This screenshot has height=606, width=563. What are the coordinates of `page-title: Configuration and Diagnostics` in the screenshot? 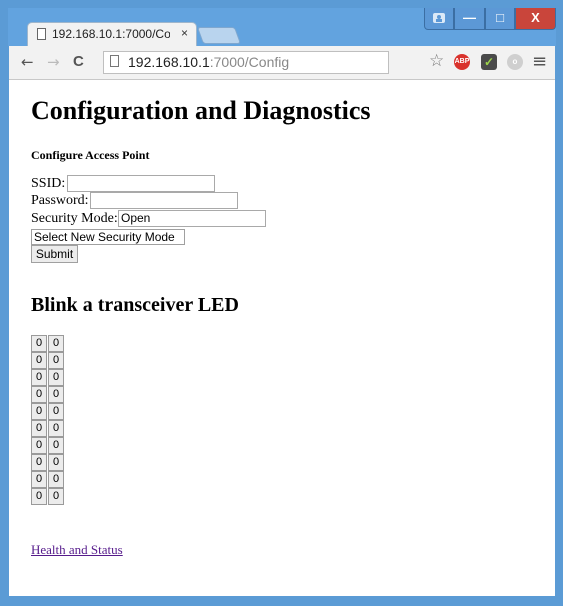 It's located at (201, 110).